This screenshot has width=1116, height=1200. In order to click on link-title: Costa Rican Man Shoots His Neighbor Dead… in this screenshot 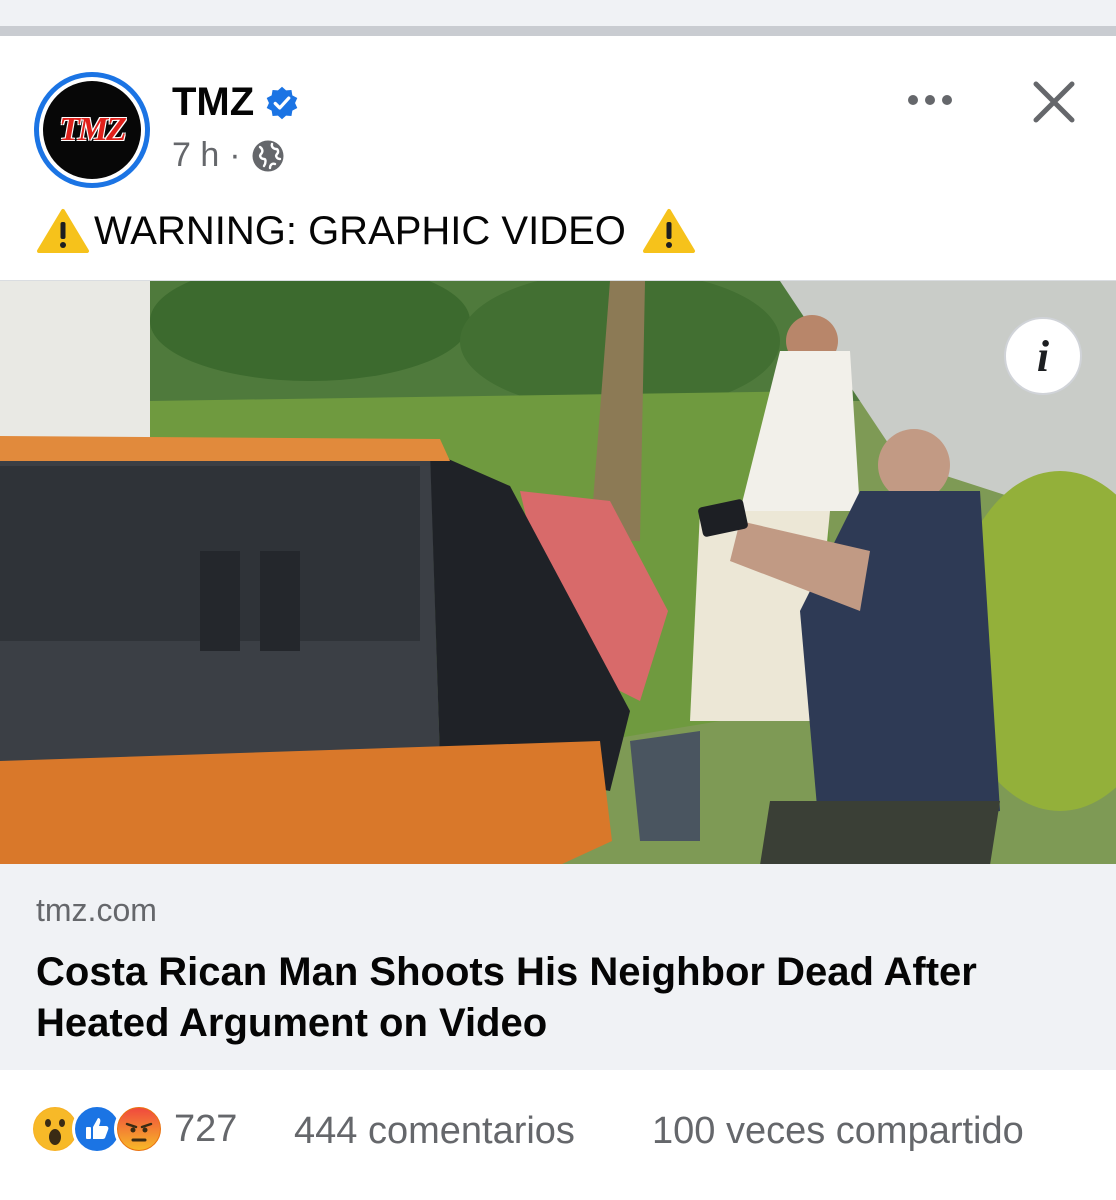, I will do `click(506, 997)`.